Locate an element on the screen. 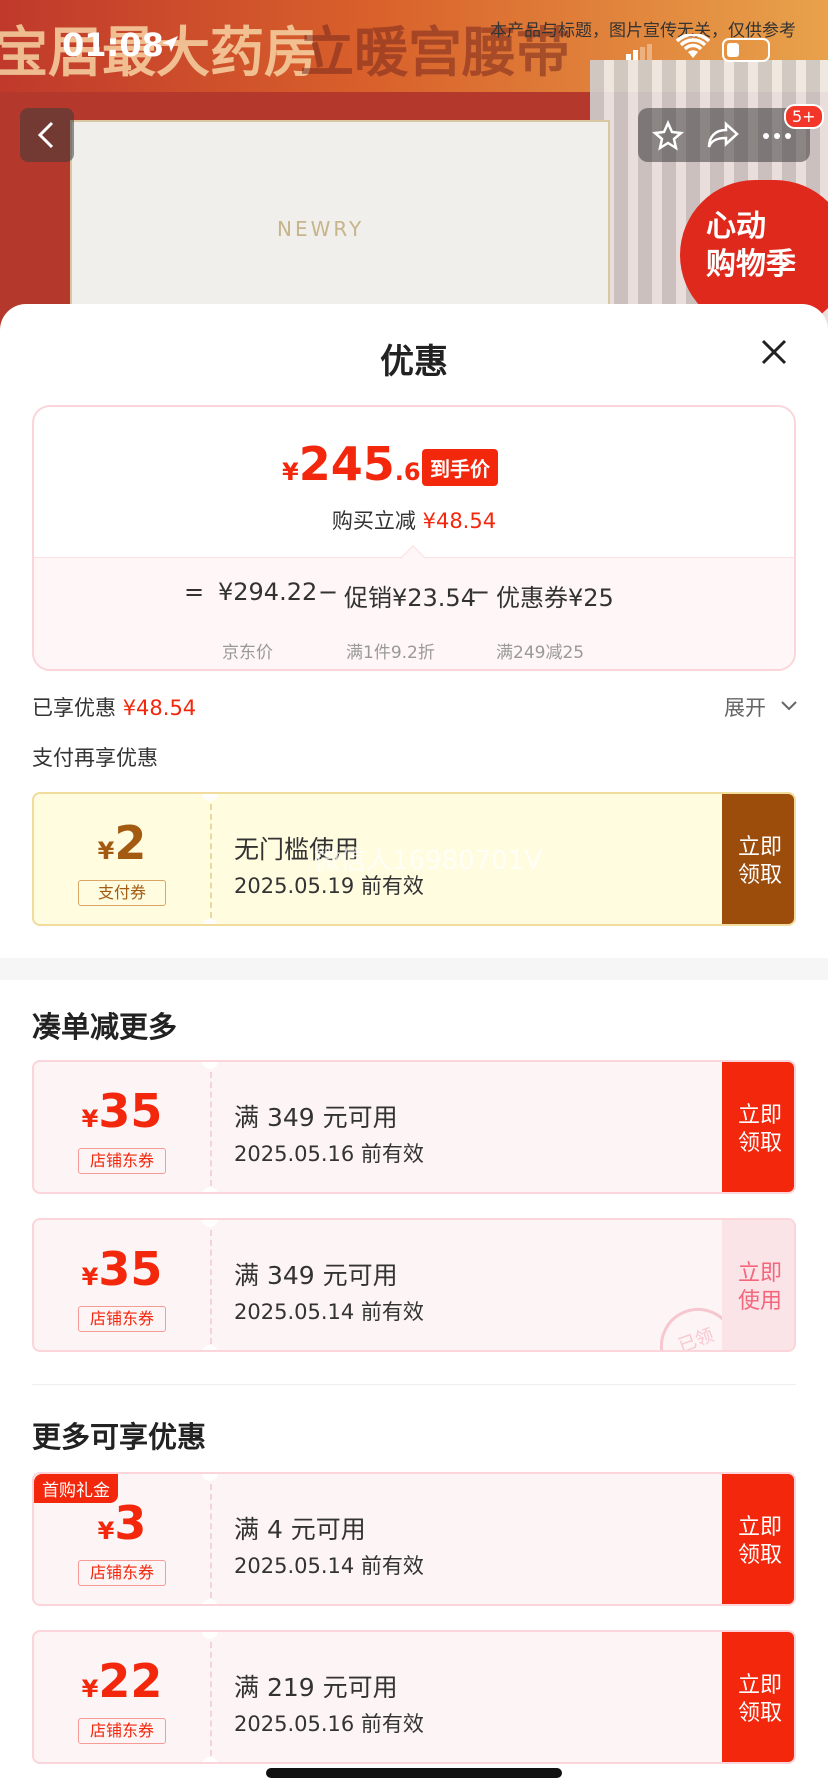  status-time: 01:08 is located at coordinates (113, 45).